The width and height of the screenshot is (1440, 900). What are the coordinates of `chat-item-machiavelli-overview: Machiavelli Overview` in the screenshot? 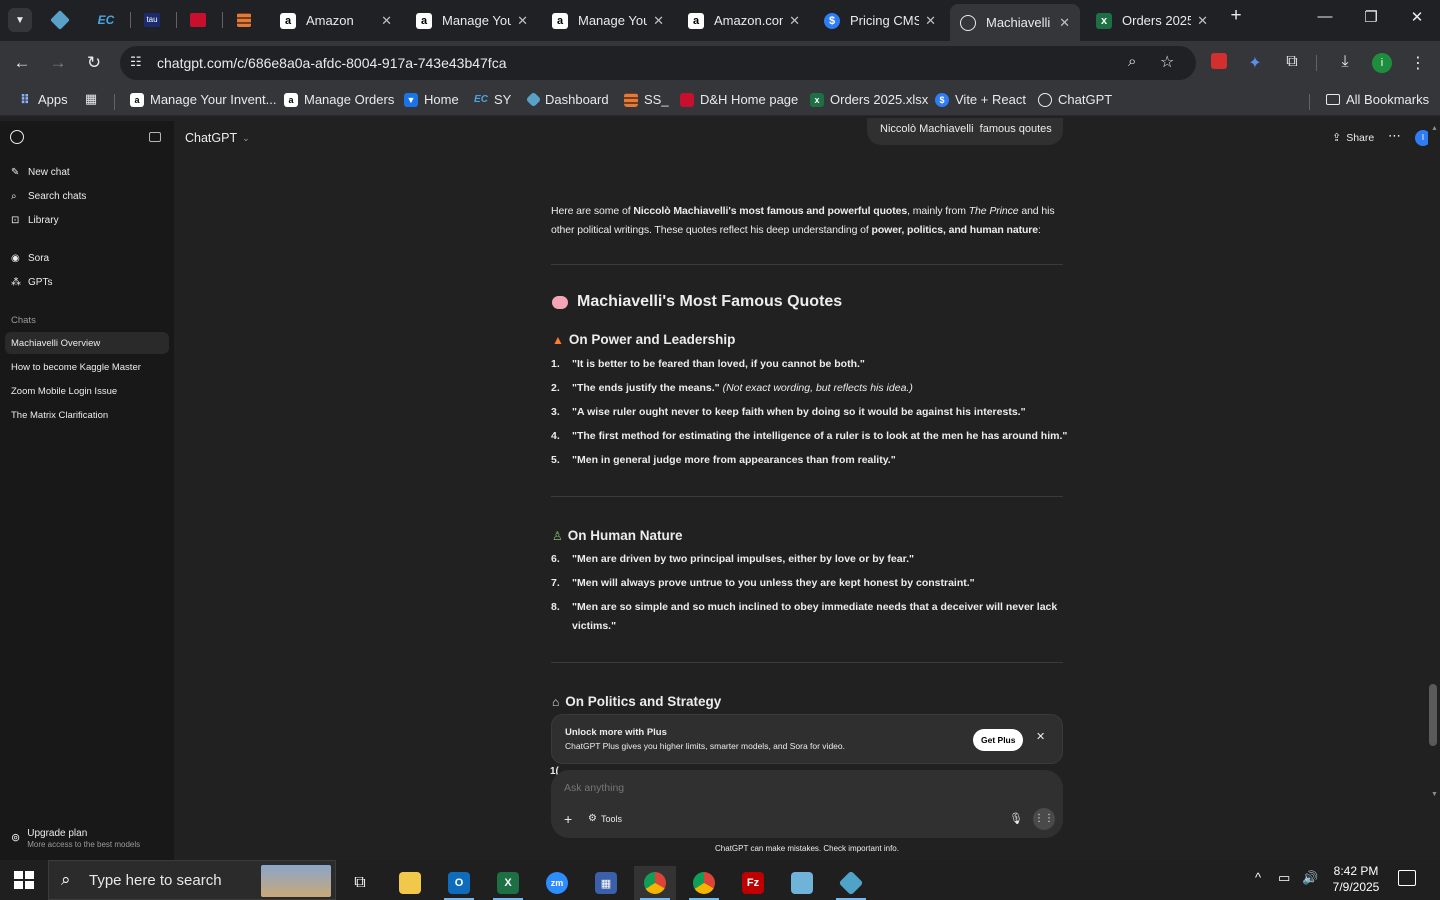 It's located at (87, 343).